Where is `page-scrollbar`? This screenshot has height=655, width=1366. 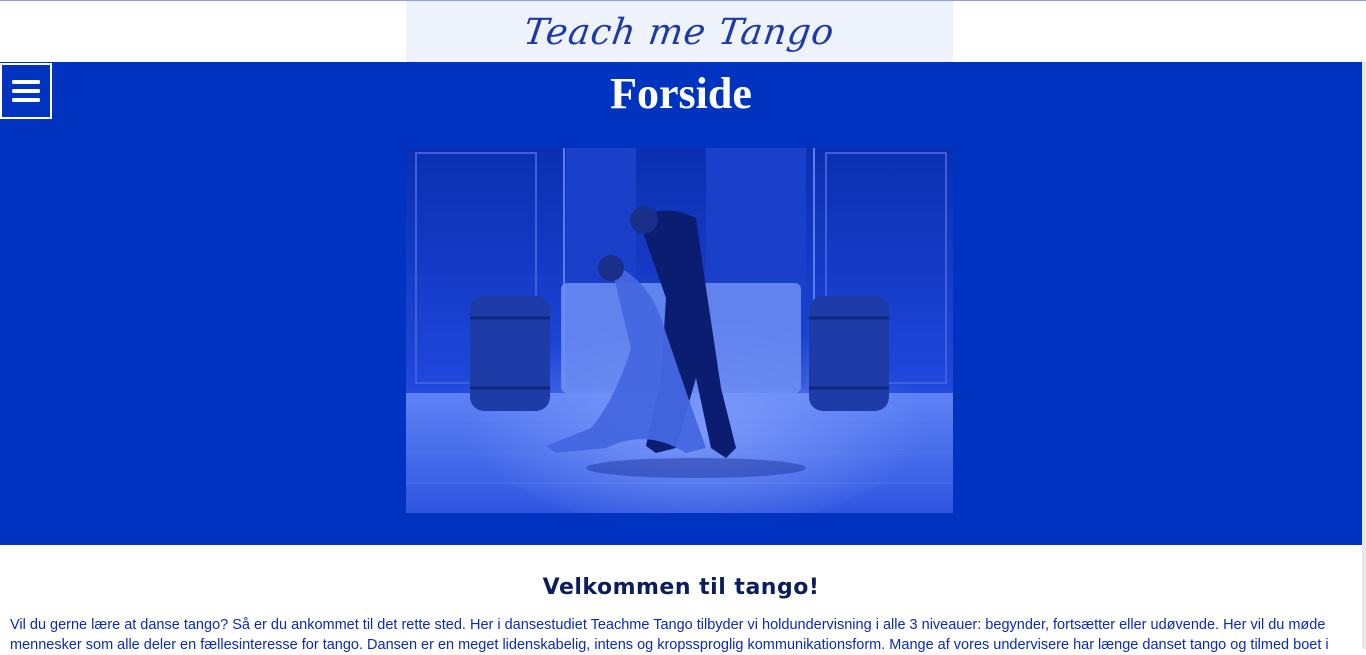 page-scrollbar is located at coordinates (1364, 355).